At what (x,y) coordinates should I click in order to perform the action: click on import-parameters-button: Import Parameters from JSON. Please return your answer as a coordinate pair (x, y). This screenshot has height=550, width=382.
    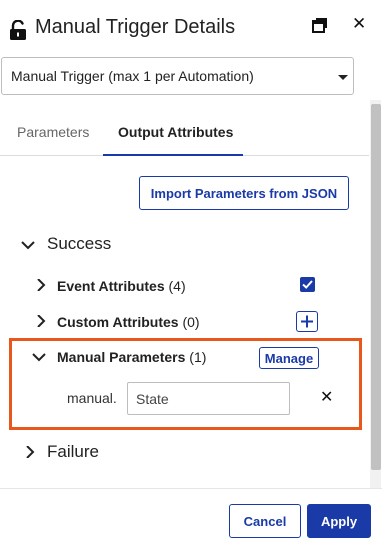
    Looking at the image, I should click on (244, 193).